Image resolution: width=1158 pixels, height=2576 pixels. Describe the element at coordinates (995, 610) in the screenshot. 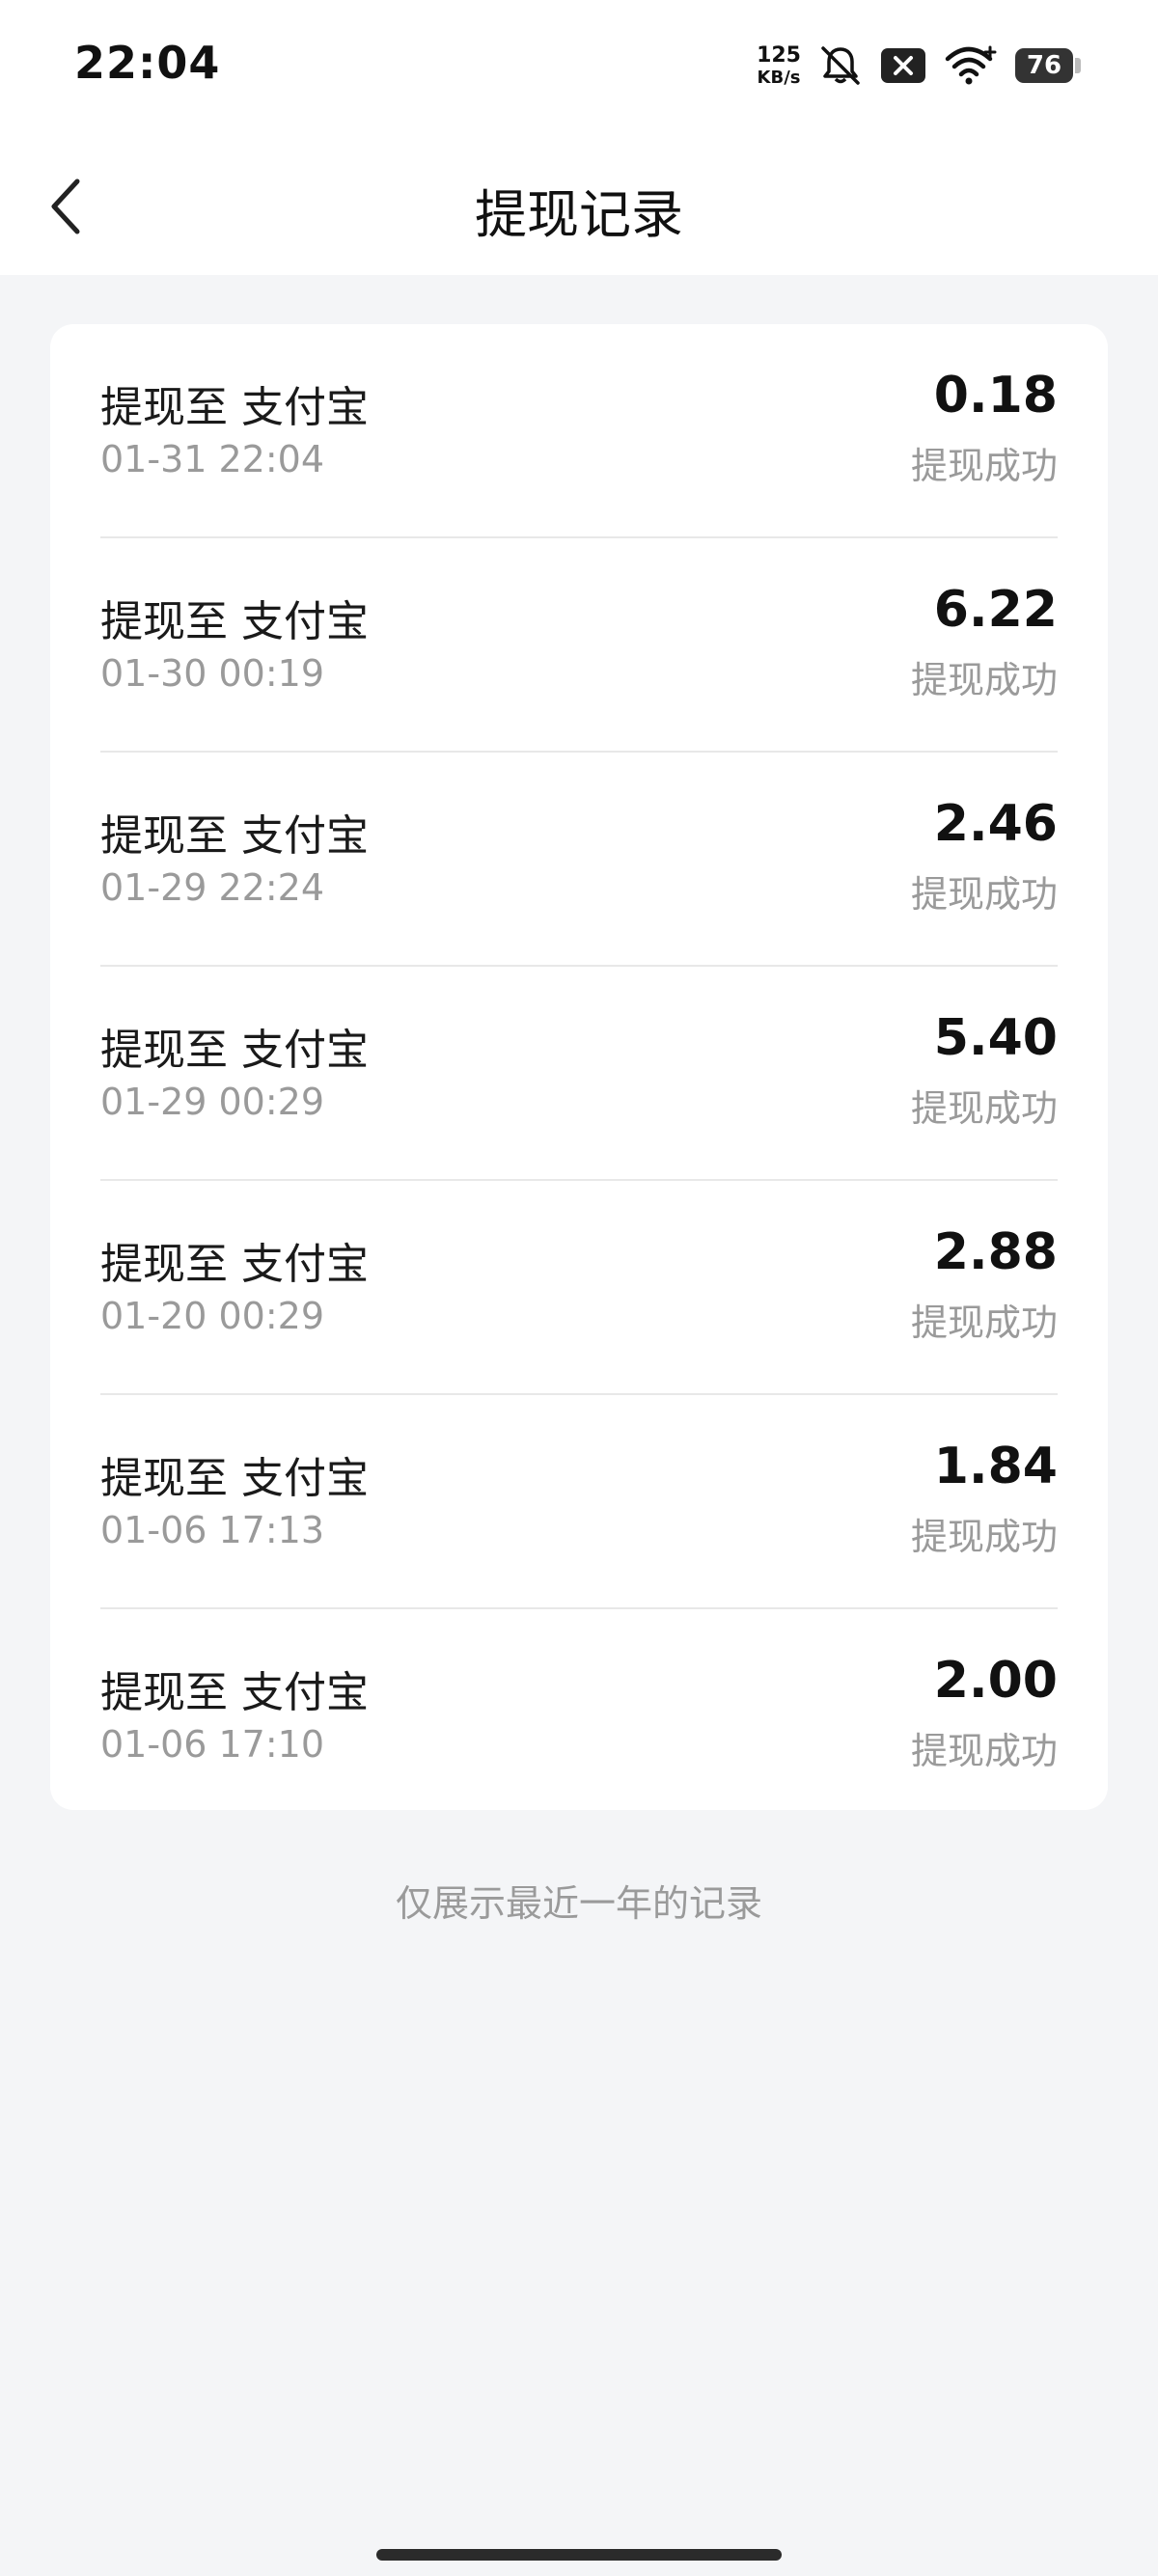

I see `record-amount: 6.22` at that location.